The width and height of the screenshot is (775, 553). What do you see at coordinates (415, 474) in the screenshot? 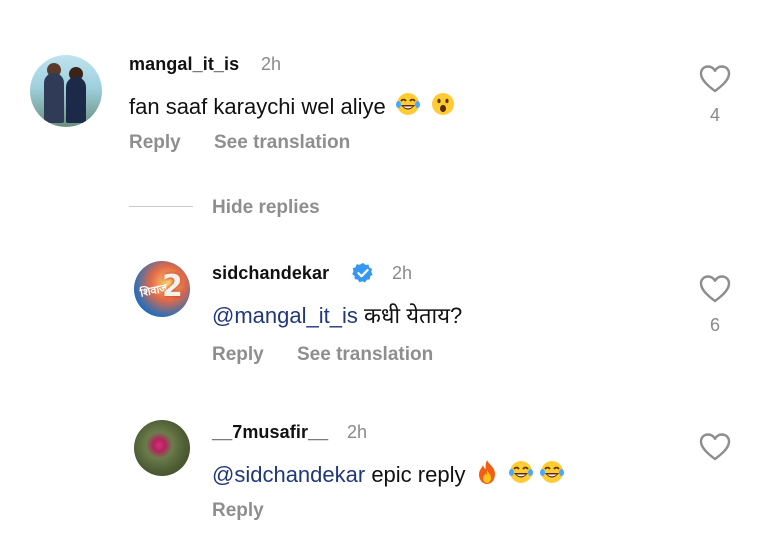
I see `comment-body: epic reply` at bounding box center [415, 474].